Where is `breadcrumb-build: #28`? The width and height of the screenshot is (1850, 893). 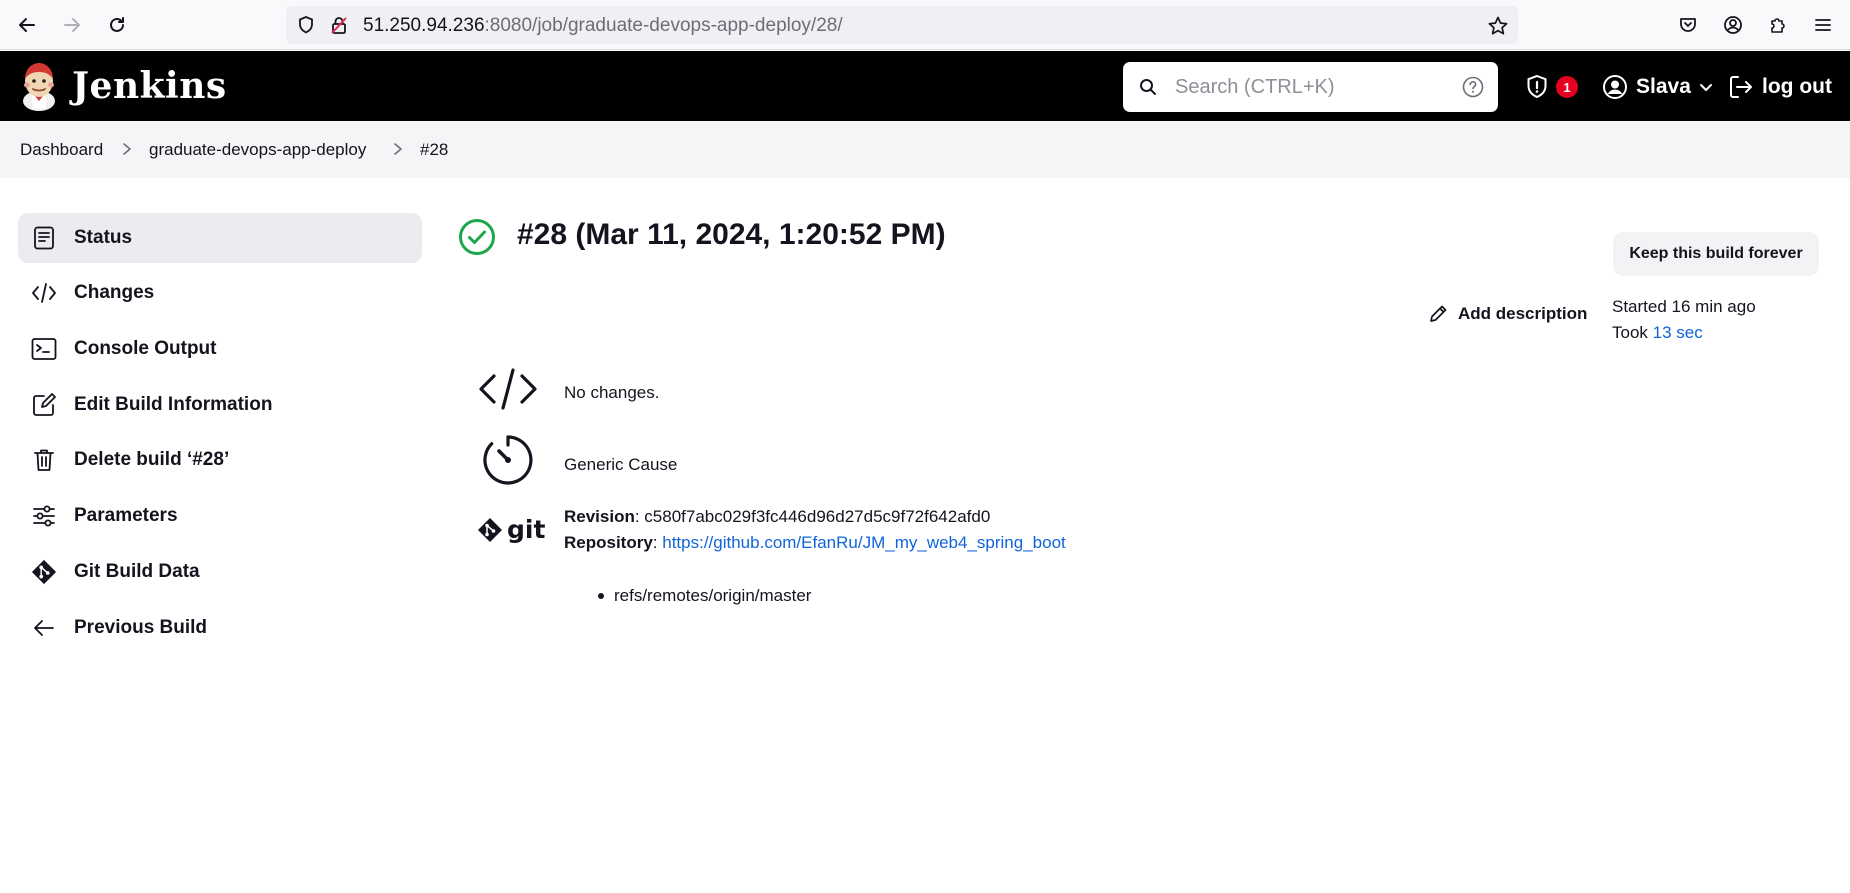
breadcrumb-build: #28 is located at coordinates (434, 150).